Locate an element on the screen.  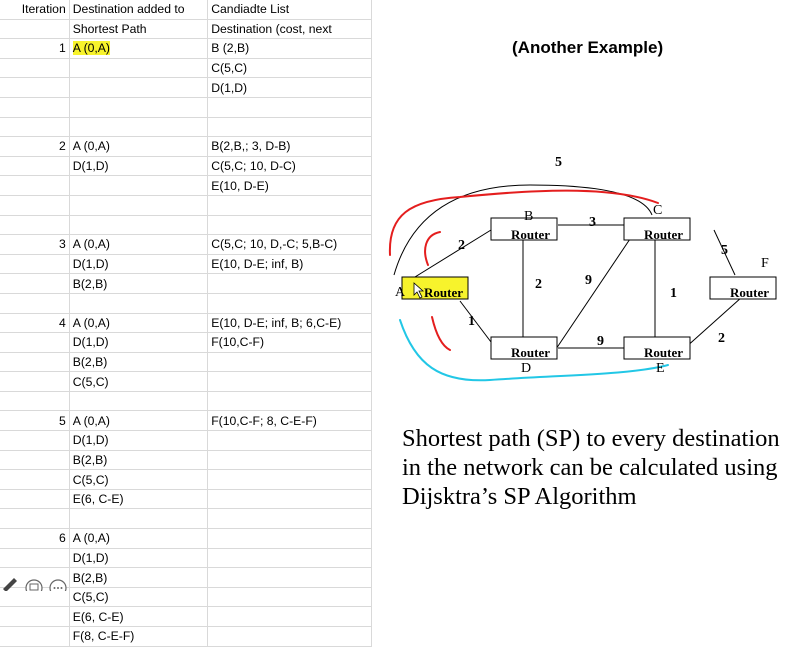
table-cell: F(8, C-E-F) is located at coordinates (139, 636).